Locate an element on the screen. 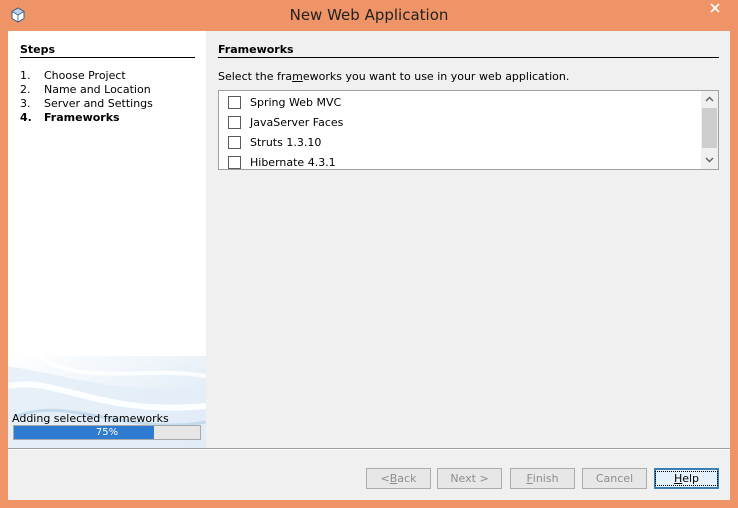 This screenshot has width=738, height=508. framework-label: JavaServer Faces is located at coordinates (297, 122).